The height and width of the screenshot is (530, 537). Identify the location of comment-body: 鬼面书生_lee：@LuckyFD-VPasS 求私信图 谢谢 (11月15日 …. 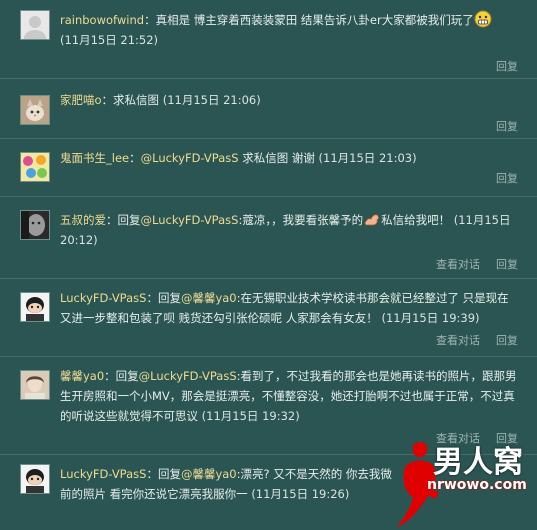
(290, 158).